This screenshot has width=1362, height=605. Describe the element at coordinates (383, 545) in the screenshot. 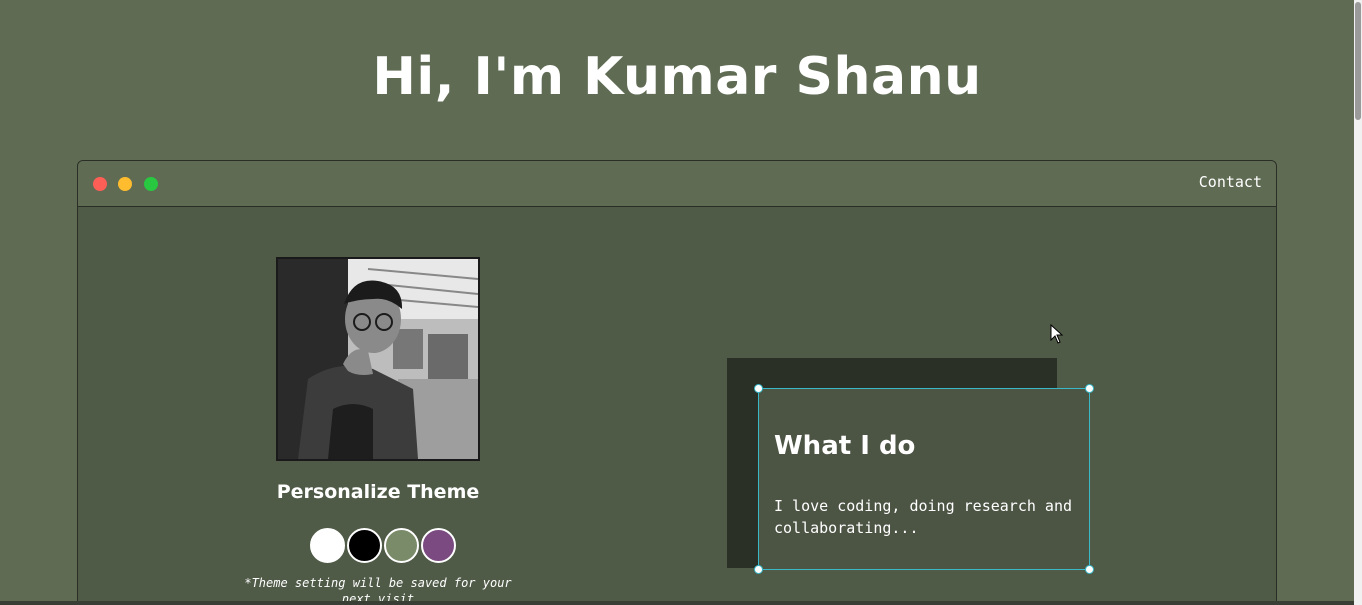

I see `theme-swatches` at that location.